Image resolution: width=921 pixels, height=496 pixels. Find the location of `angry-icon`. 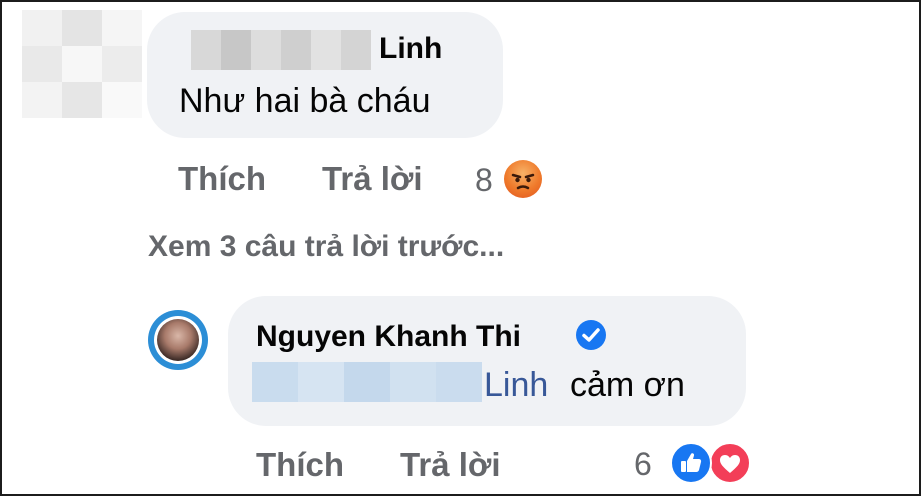

angry-icon is located at coordinates (523, 179).